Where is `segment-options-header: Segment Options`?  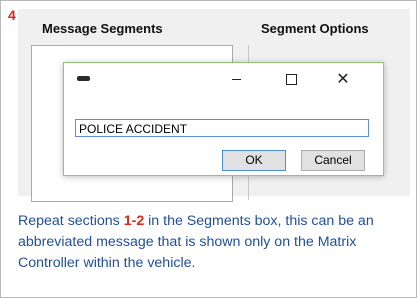
segment-options-header: Segment Options is located at coordinates (315, 28).